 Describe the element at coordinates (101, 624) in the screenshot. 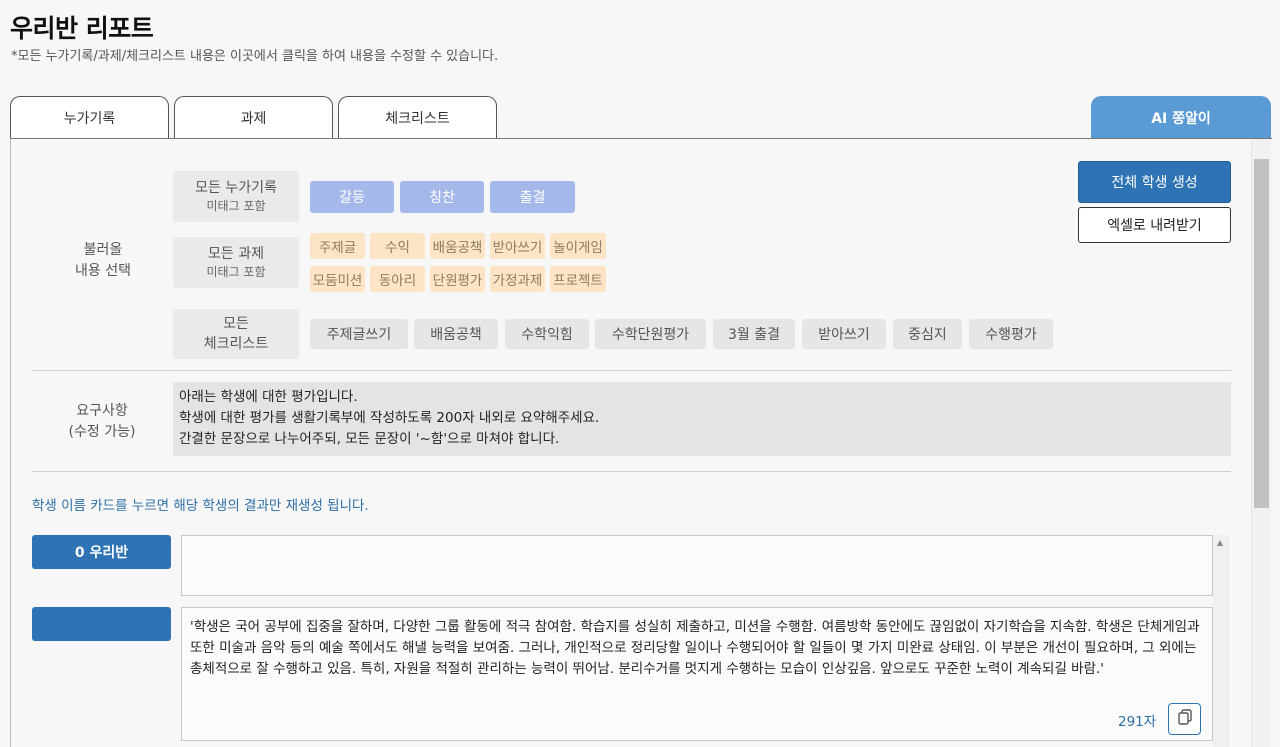

I see `student-card` at that location.